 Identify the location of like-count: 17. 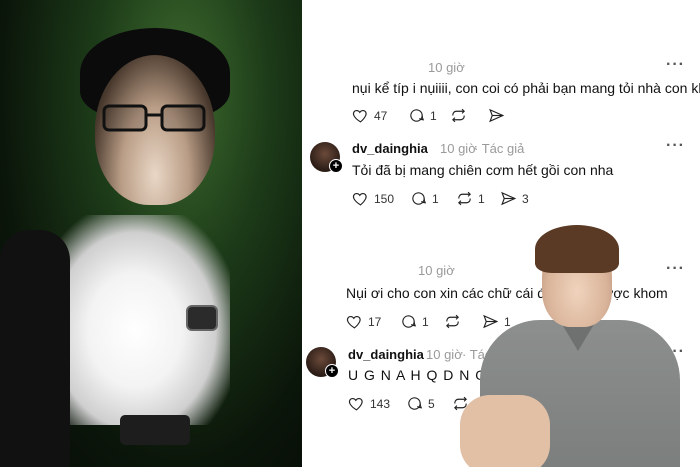
(375, 321).